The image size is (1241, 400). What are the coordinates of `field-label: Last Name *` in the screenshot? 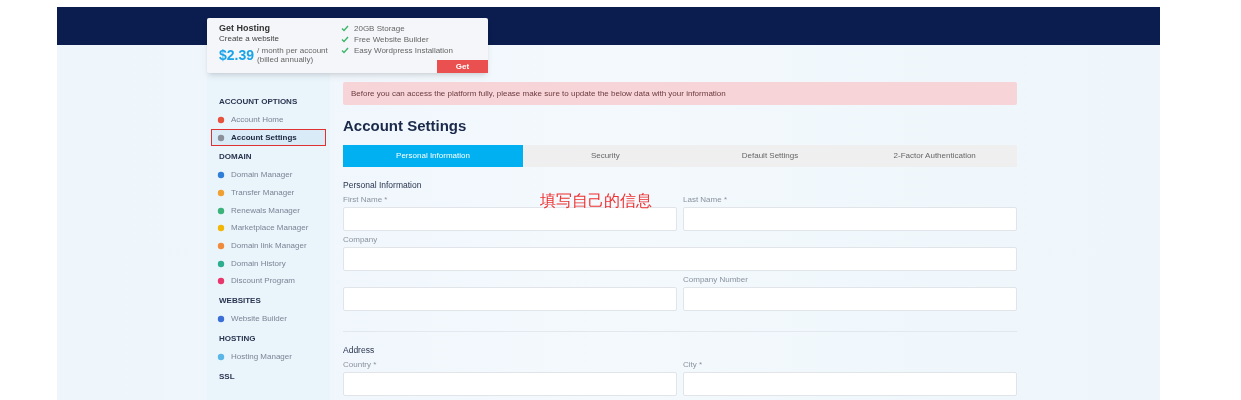 It's located at (705, 199).